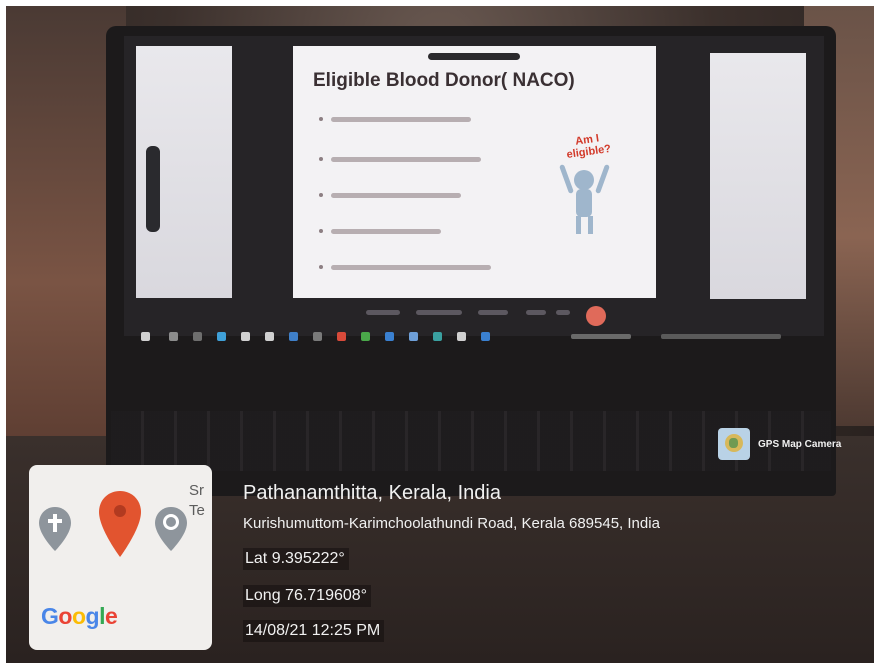 The image size is (880, 669). Describe the element at coordinates (758, 176) in the screenshot. I see `video-tile-right` at that location.